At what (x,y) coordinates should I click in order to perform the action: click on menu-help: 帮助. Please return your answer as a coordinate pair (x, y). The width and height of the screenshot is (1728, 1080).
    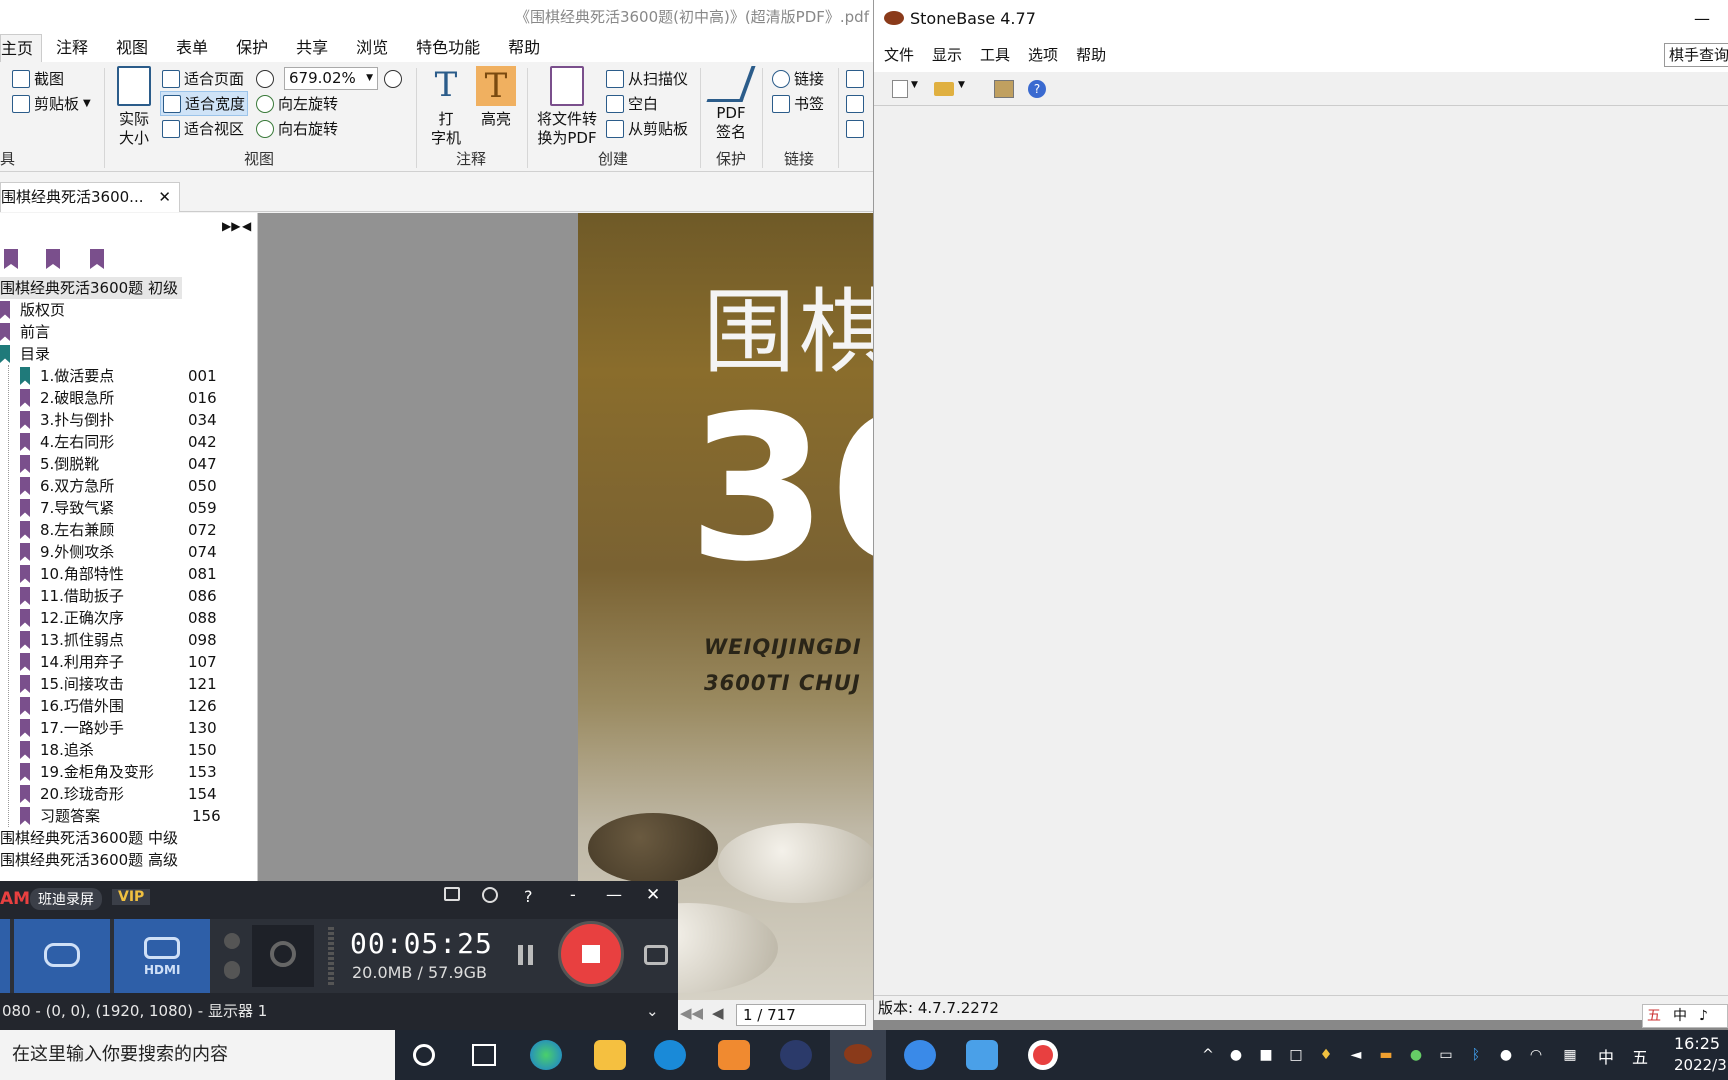
    Looking at the image, I should click on (1091, 55).